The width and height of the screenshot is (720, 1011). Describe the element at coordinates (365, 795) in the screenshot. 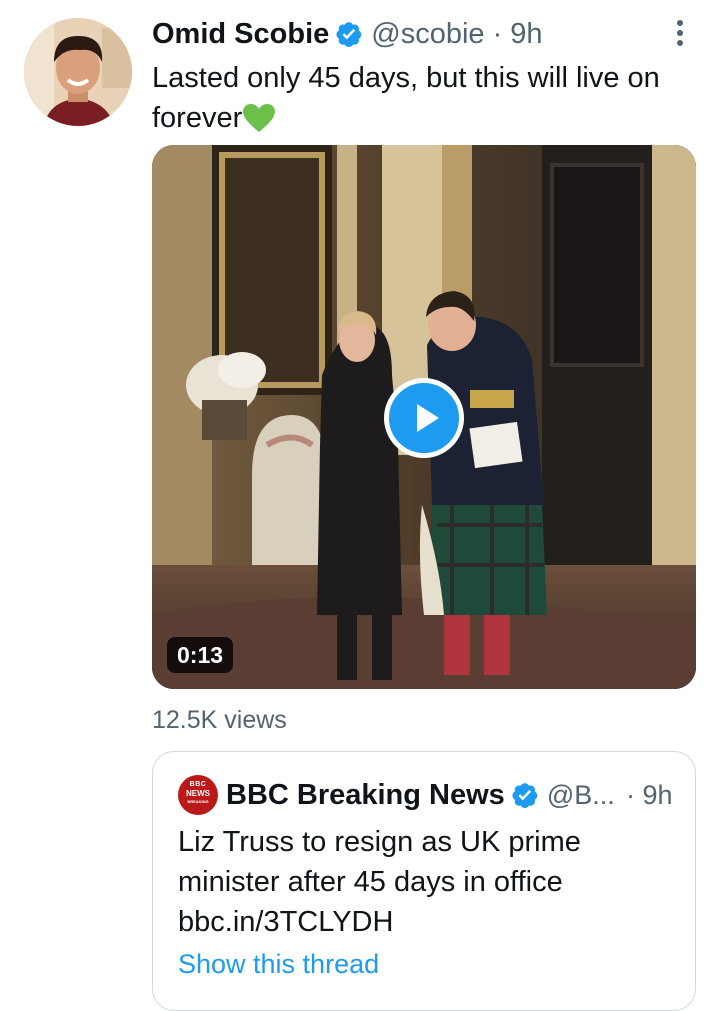

I see `quoted-author-name: BBC Breaking News` at that location.